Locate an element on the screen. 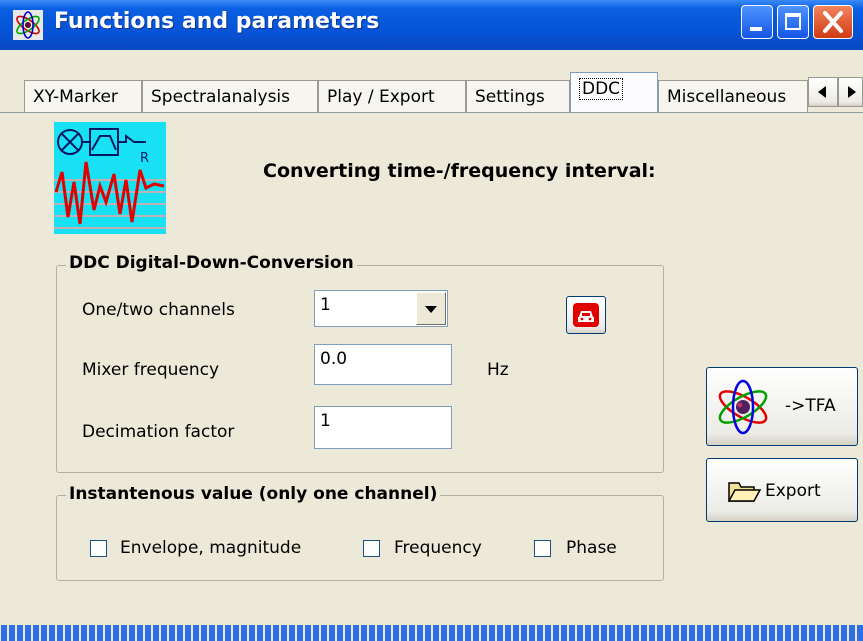  car-button is located at coordinates (586, 315).